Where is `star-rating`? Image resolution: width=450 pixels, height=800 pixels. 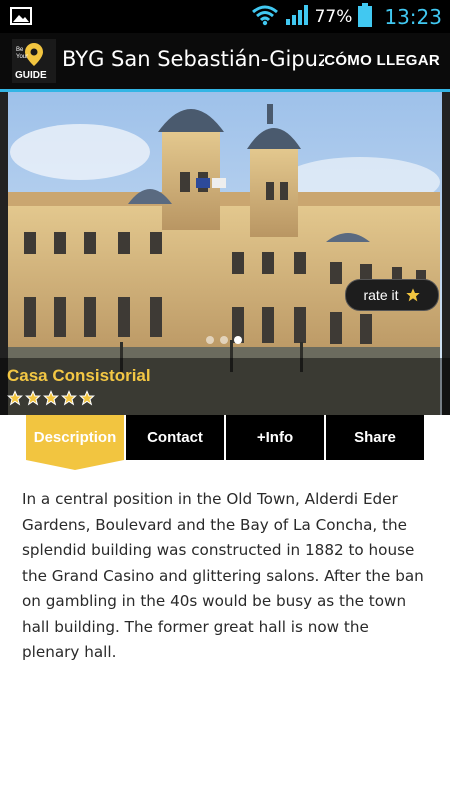 star-rating is located at coordinates (51, 398).